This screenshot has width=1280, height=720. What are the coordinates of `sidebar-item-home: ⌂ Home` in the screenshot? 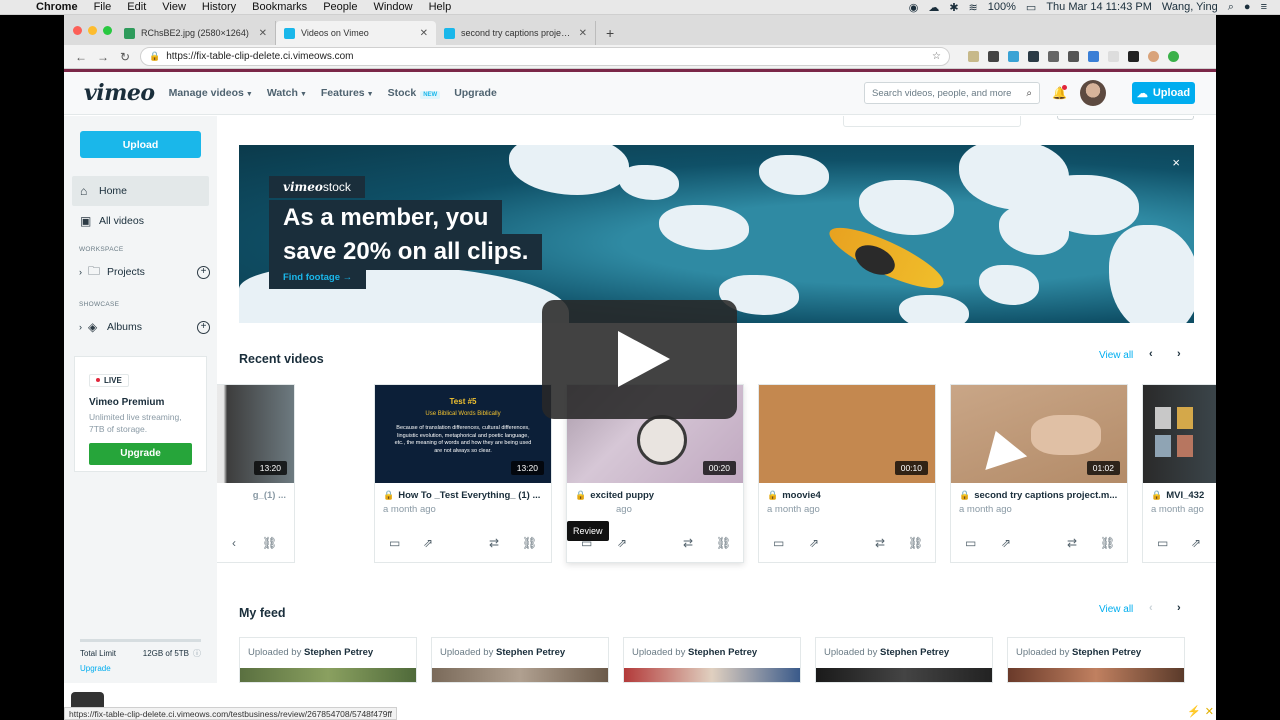 It's located at (140, 191).